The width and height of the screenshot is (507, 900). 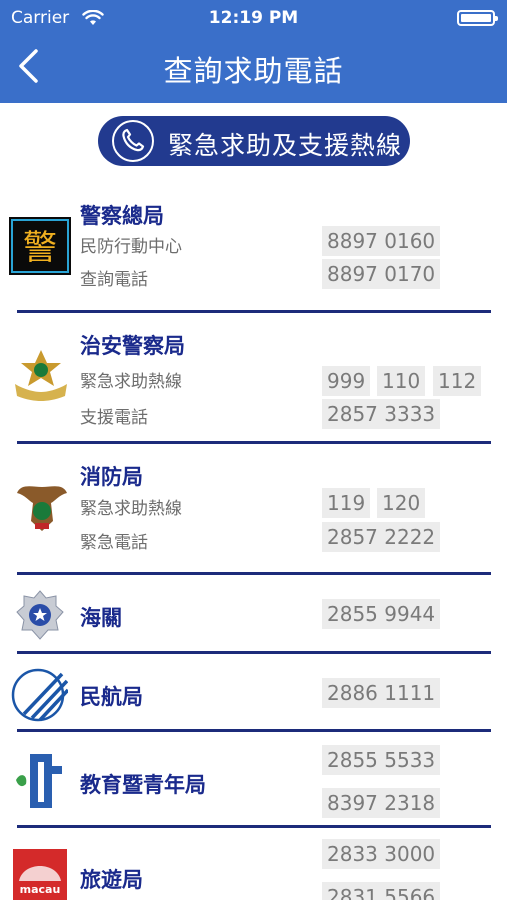 I want to click on education-bureau-logo-icon, so click(x=39, y=781).